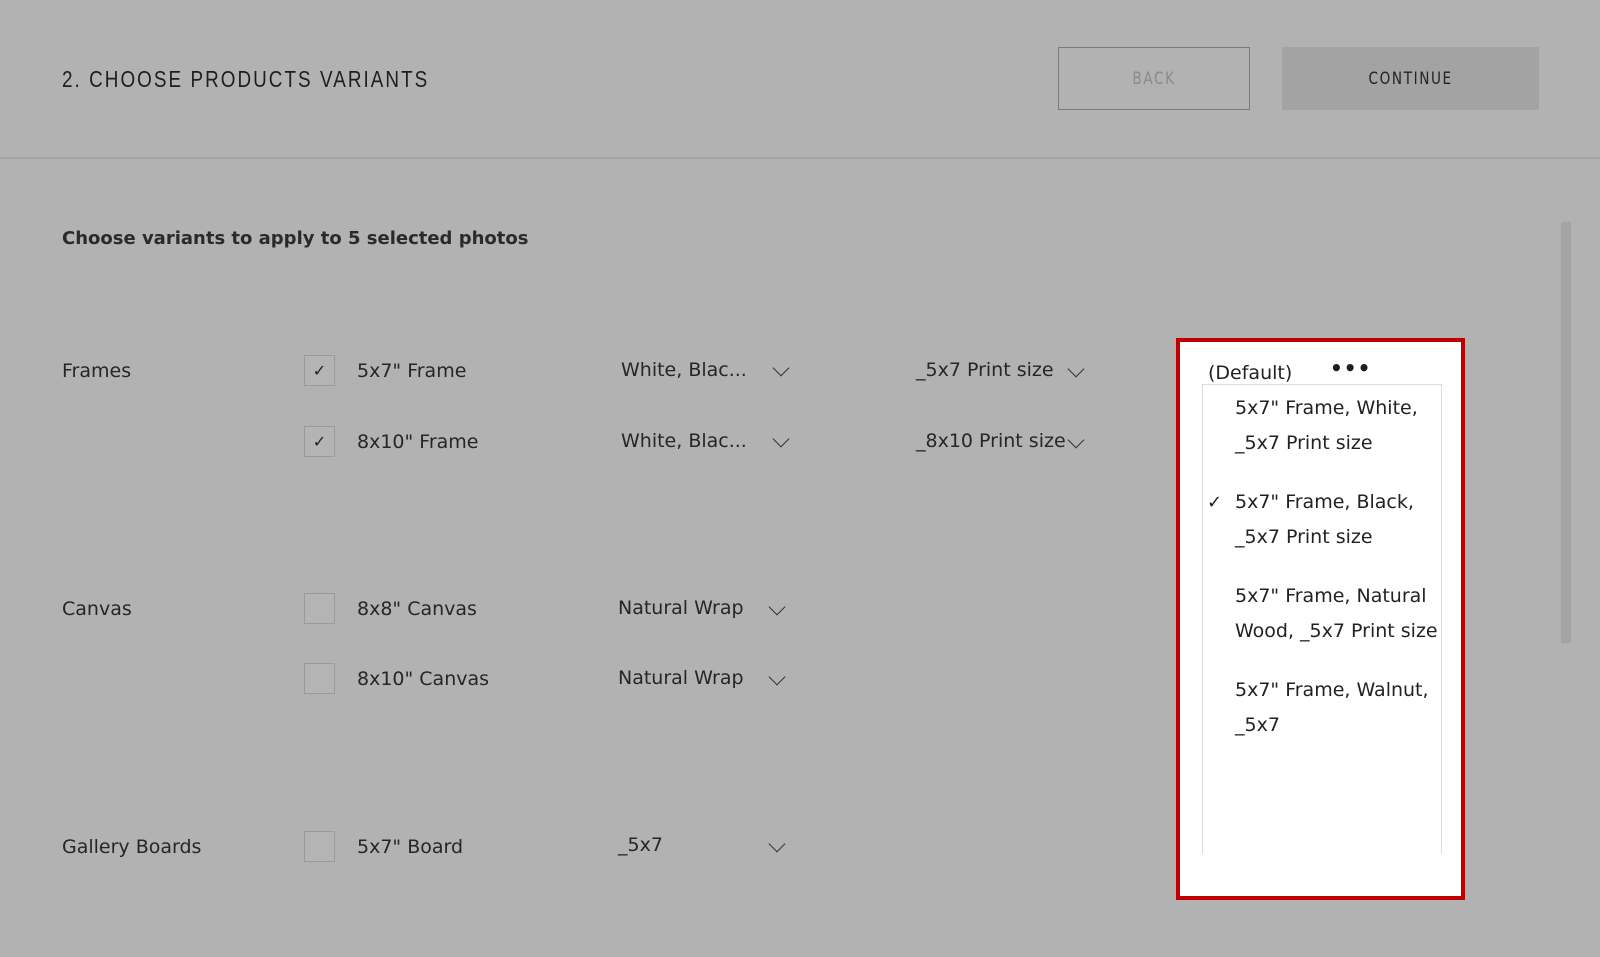  I want to click on option-label: 5x7" Frame, Walnut, _5x7, so click(1332, 707).